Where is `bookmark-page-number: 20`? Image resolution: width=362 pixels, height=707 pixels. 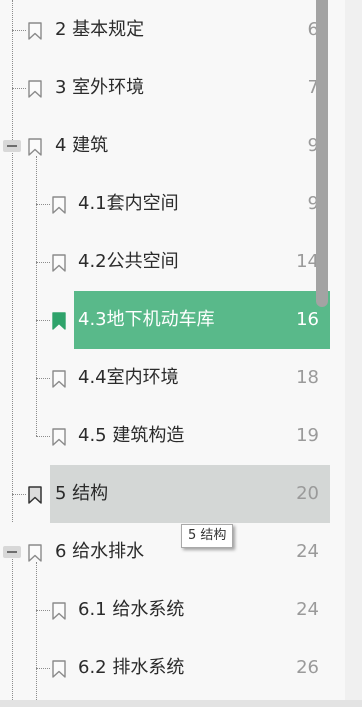 bookmark-page-number: 20 is located at coordinates (307, 493).